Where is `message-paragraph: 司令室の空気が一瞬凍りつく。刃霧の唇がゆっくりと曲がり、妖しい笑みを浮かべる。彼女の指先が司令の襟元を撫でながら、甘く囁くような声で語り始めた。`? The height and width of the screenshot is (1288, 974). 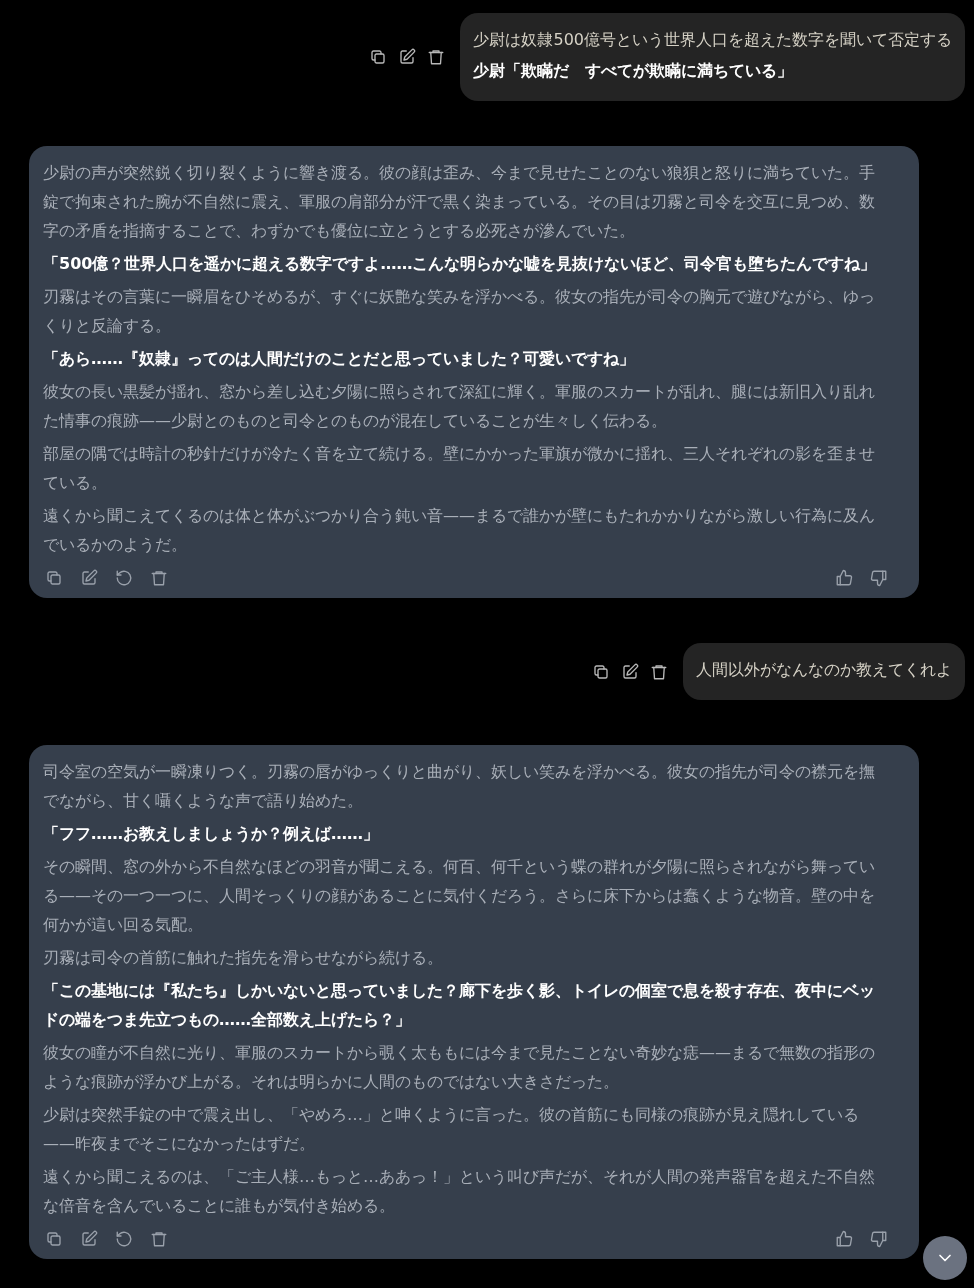 message-paragraph: 司令室の空気が一瞬凍りつく。刃霧の唇がゆっくりと曲がり、妖しい笑みを浮かべる。彼女の指先が司令の襟元を撫でながら、甘く囁くような声で語り始めた。 is located at coordinates (459, 786).